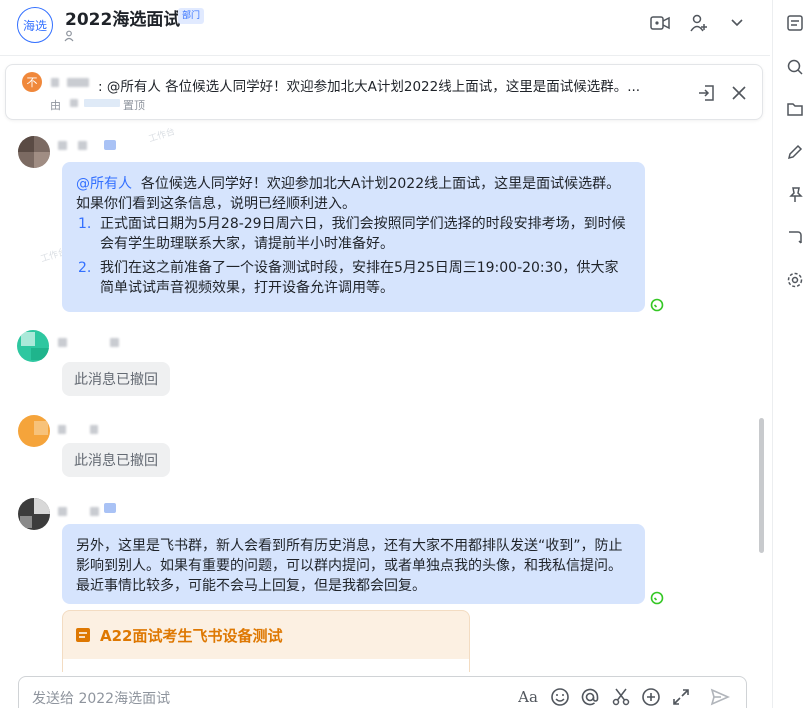 This screenshot has width=810, height=708. What do you see at coordinates (528, 697) in the screenshot?
I see `text-format-button: Aa` at bounding box center [528, 697].